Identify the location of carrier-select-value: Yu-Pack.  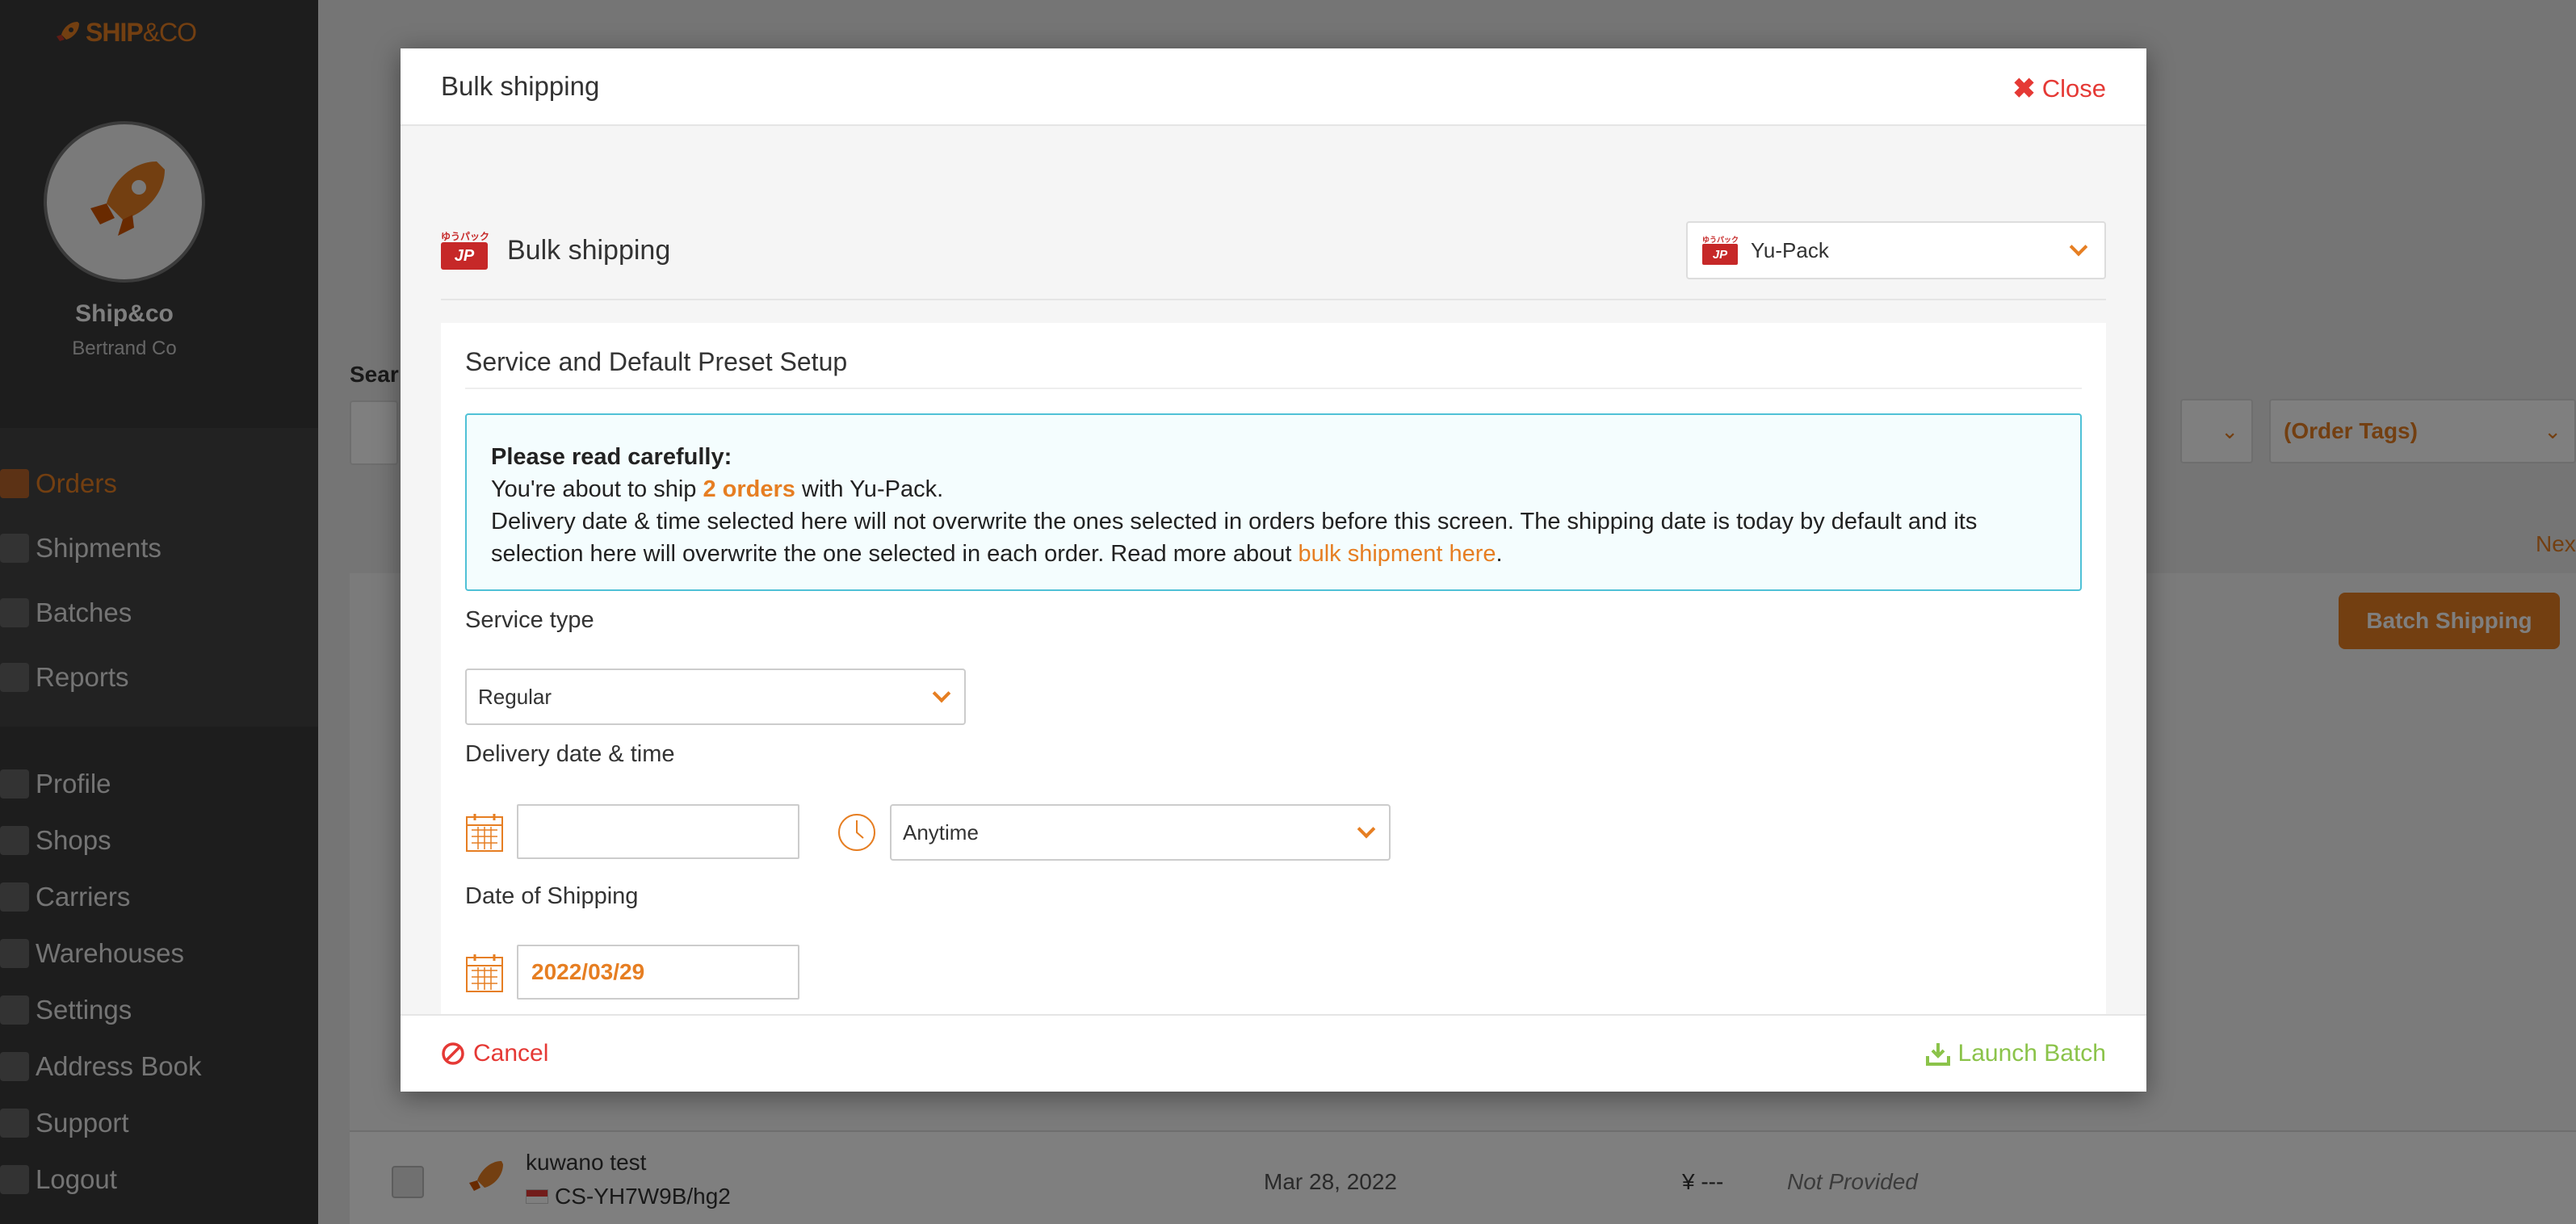
(1790, 249).